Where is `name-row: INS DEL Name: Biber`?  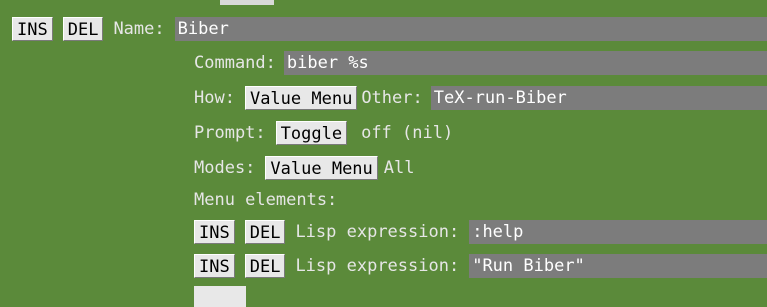 name-row: INS DEL Name: Biber is located at coordinates (389, 29).